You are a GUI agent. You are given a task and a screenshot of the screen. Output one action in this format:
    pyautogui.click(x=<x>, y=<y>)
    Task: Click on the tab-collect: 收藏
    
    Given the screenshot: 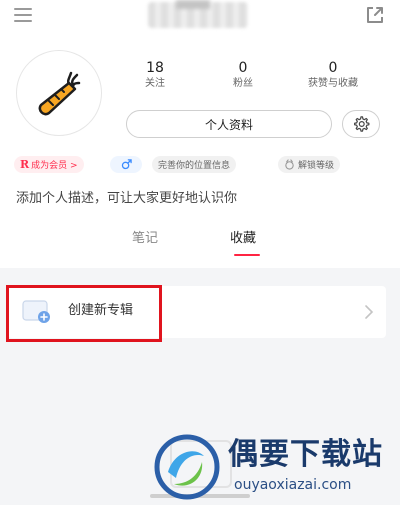 What is the action you would take?
    pyautogui.click(x=243, y=239)
    